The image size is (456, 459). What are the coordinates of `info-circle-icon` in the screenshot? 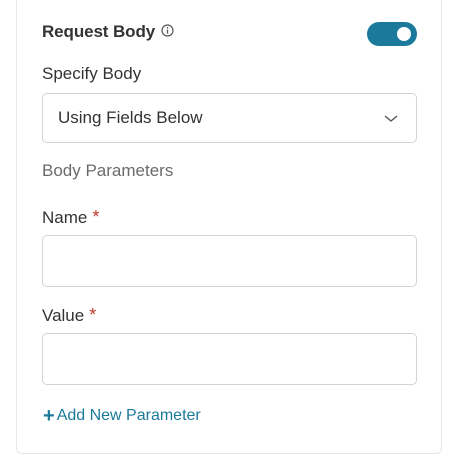 It's located at (167, 30).